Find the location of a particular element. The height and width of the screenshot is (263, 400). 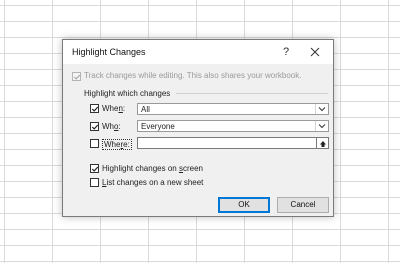

who-checkbox is located at coordinates (94, 126).